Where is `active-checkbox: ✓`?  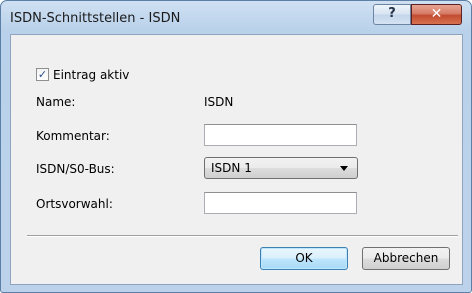
active-checkbox: ✓ is located at coordinates (42, 74).